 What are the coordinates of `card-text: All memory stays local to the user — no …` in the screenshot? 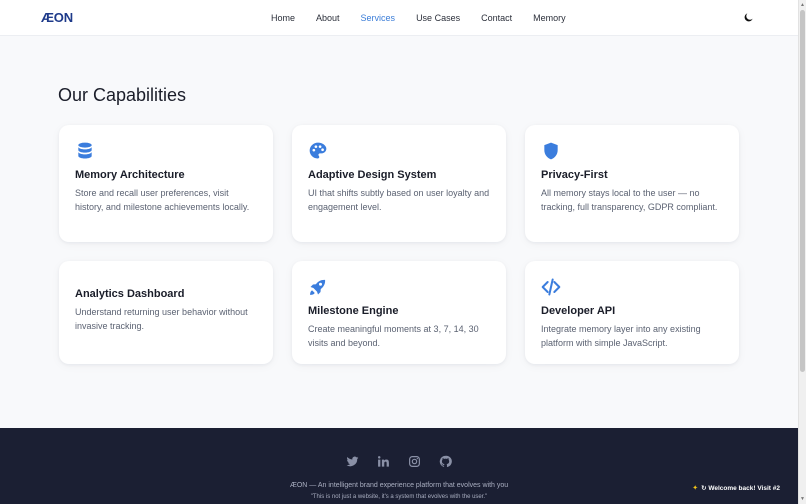 It's located at (629, 200).